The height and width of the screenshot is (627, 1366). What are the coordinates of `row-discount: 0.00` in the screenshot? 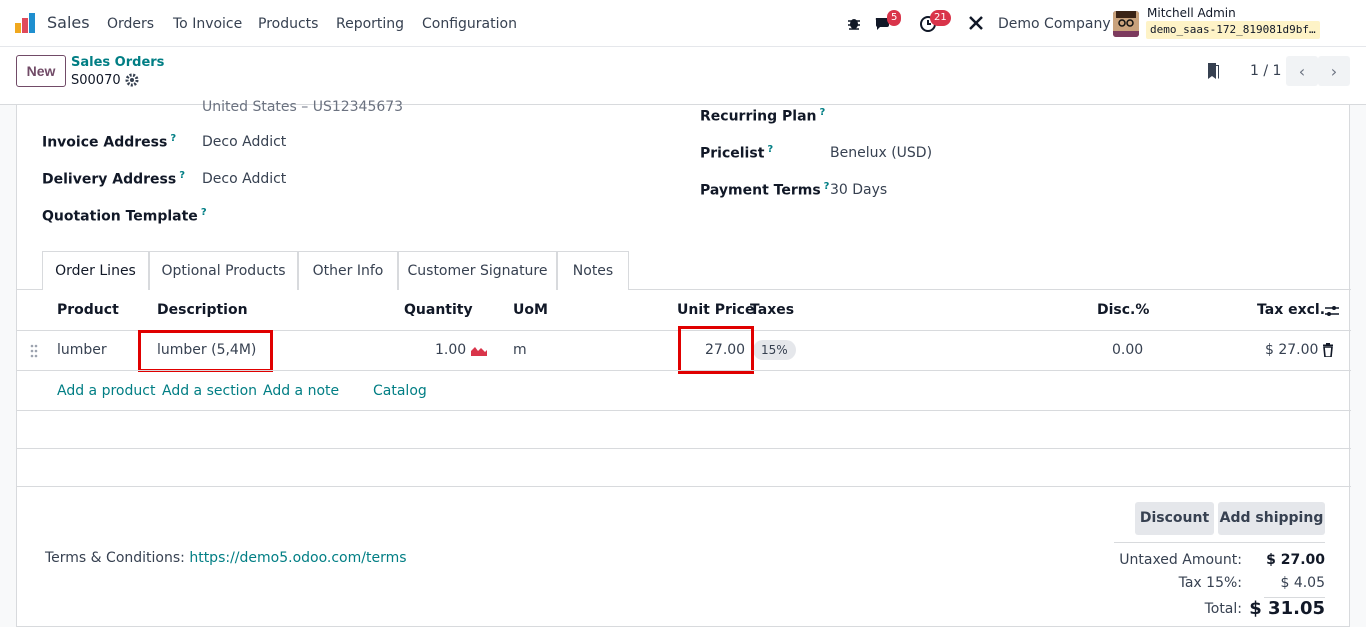 It's located at (1127, 350).